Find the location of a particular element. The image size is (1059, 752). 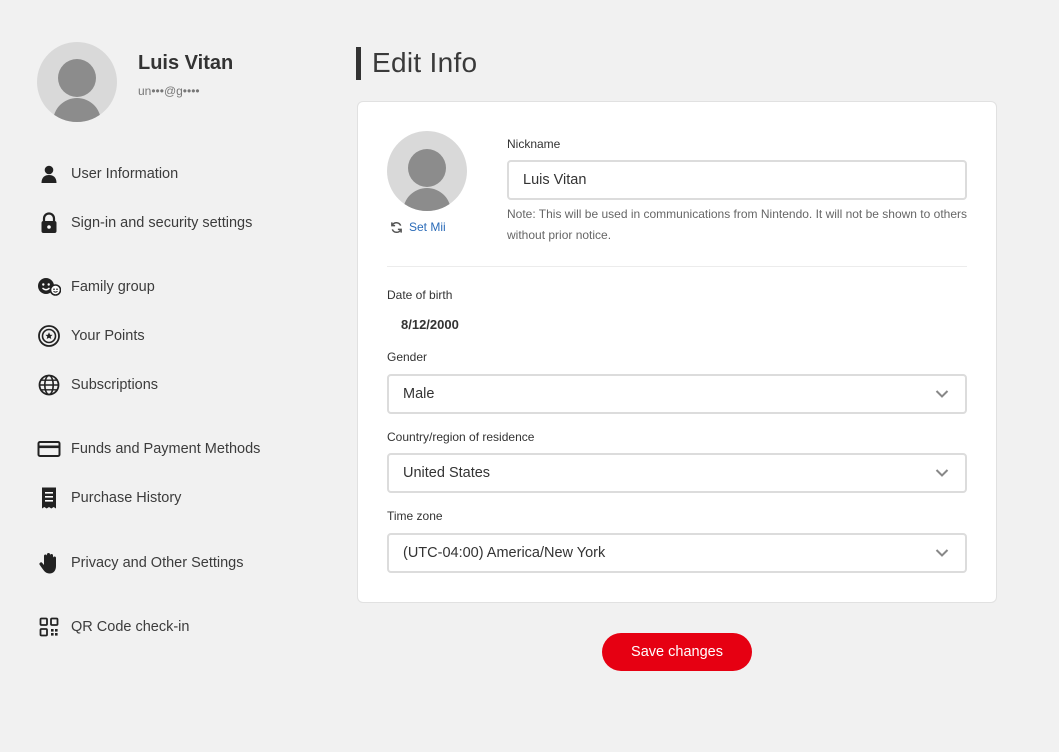

sidebar-item-sign-in-security: Sign-in and security settings is located at coordinates (144, 223).